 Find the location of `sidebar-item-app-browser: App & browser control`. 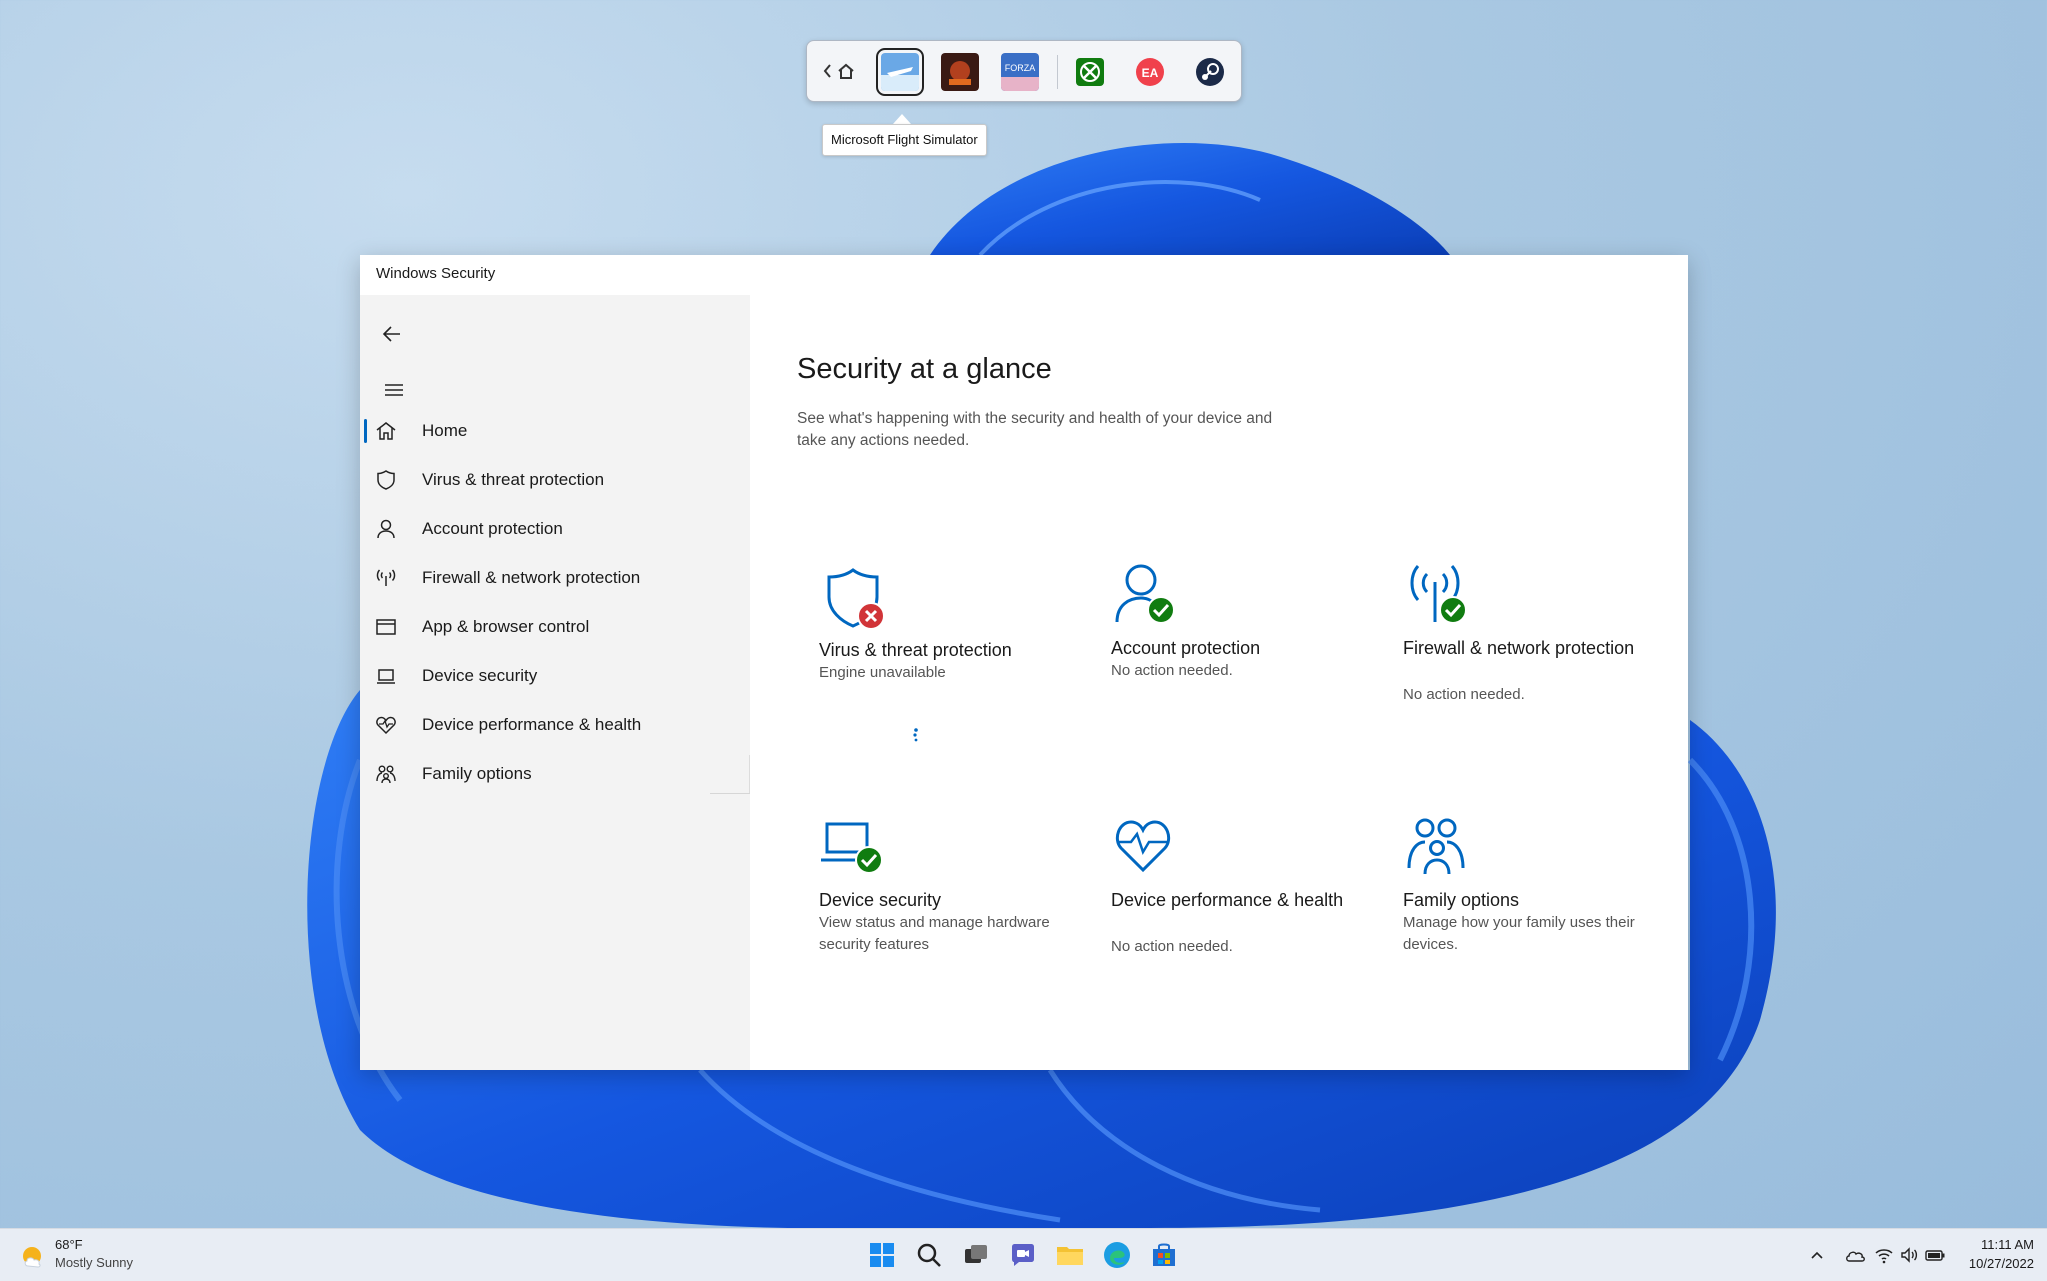

sidebar-item-app-browser: App & browser control is located at coordinates (554, 627).